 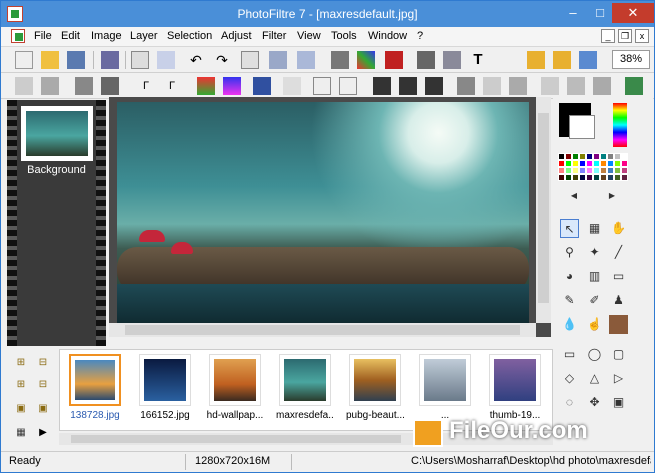 I want to click on triangle-select-icon: △, so click(x=594, y=378).